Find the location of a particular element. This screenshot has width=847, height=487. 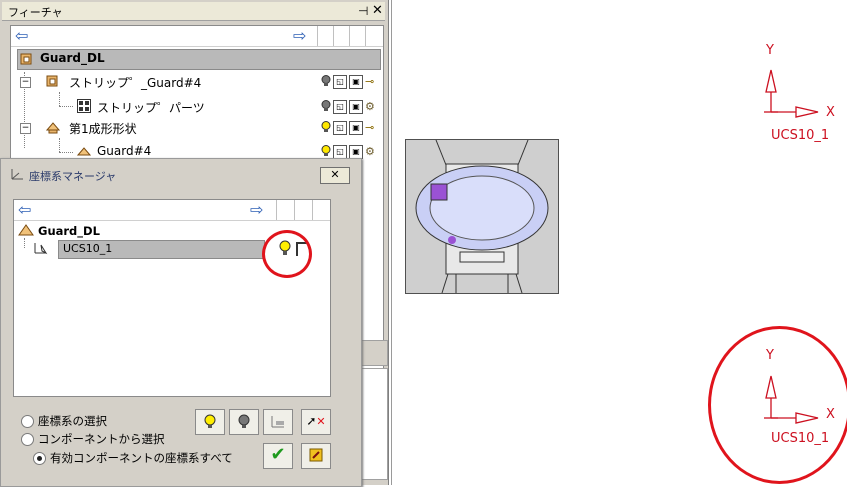

tree-item-label: ストリップ゜_Guard#4 is located at coordinates (135, 83).